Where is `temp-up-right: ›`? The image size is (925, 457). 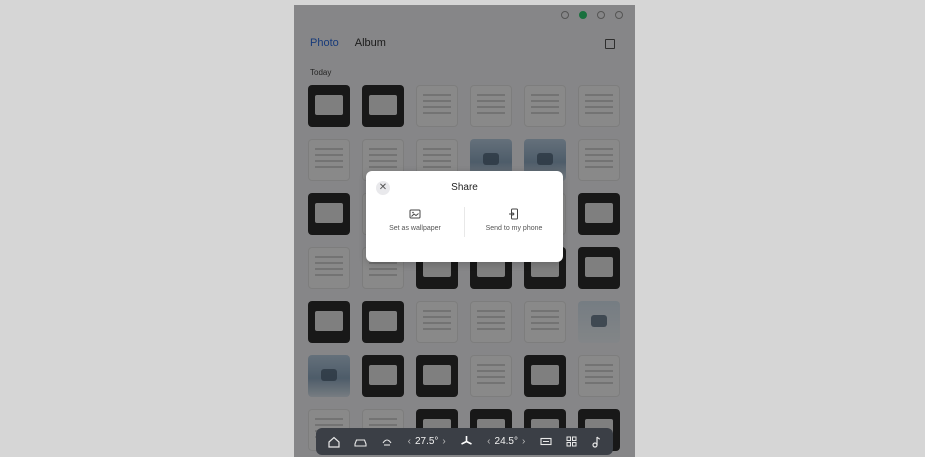 temp-up-right: › is located at coordinates (523, 441).